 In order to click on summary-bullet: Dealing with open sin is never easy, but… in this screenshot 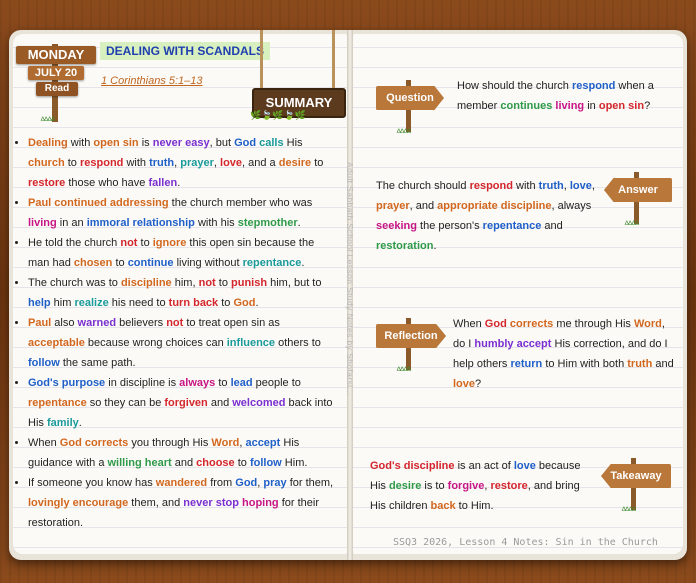, I will do `click(182, 163)`.